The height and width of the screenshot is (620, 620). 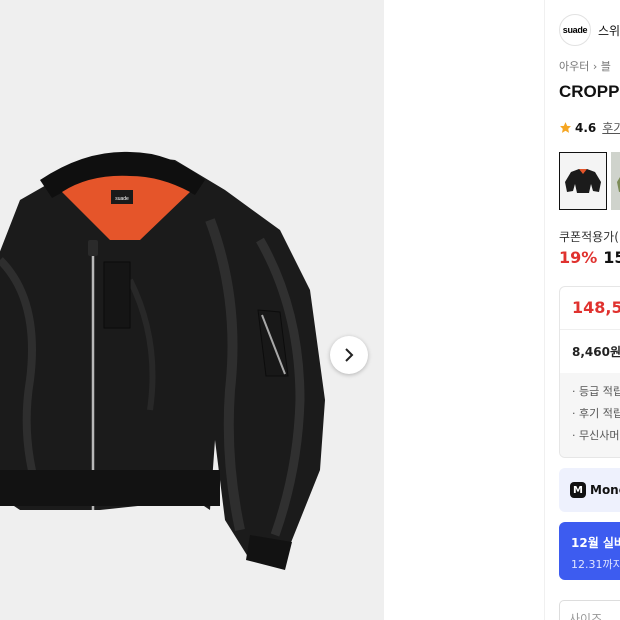 What do you see at coordinates (595, 564) in the screenshot?
I see `promo-subtitle: 12.31까지 -` at bounding box center [595, 564].